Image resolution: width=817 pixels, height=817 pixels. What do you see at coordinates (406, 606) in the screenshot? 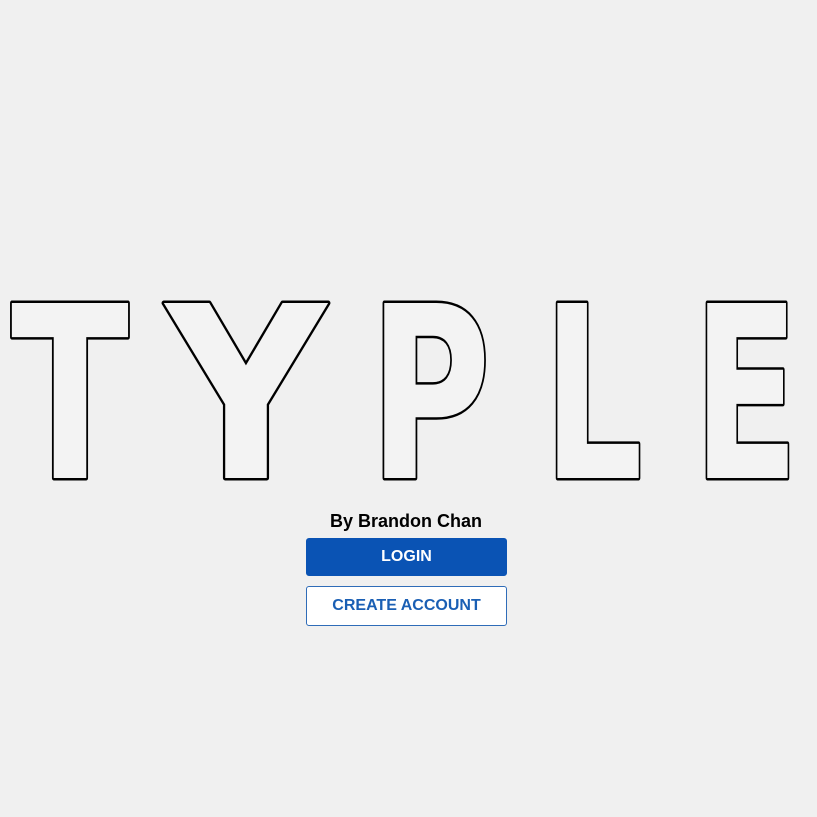
I see `create-account-button: CREATE ACCOUNT` at bounding box center [406, 606].